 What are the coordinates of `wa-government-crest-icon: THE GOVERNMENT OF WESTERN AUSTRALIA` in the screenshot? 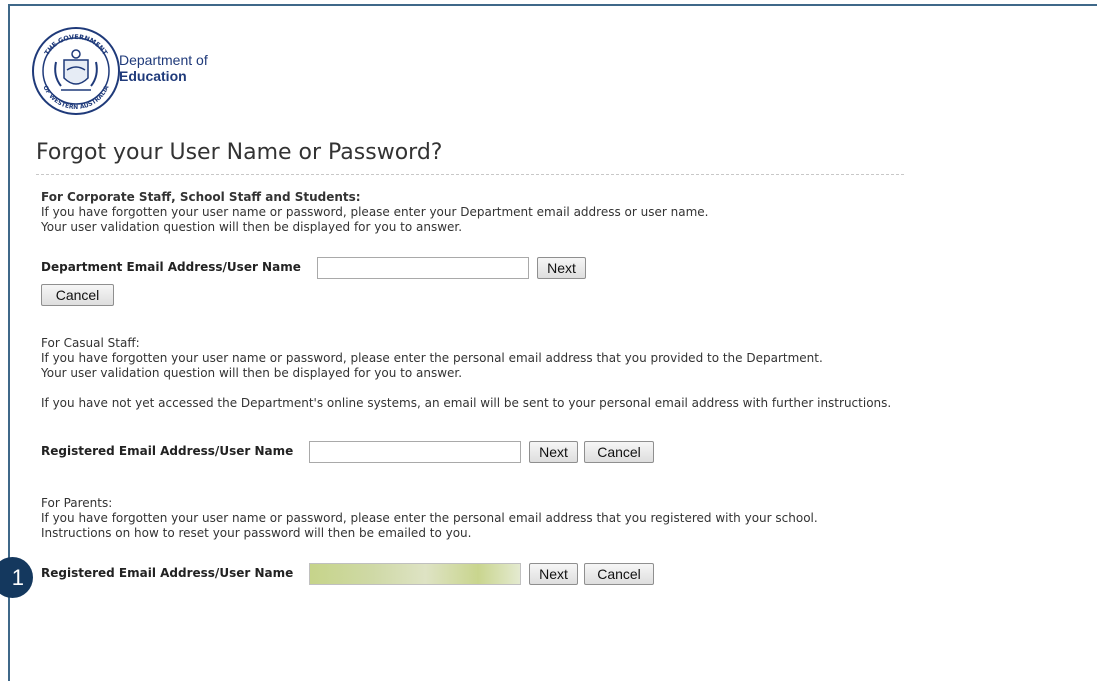 It's located at (76, 71).